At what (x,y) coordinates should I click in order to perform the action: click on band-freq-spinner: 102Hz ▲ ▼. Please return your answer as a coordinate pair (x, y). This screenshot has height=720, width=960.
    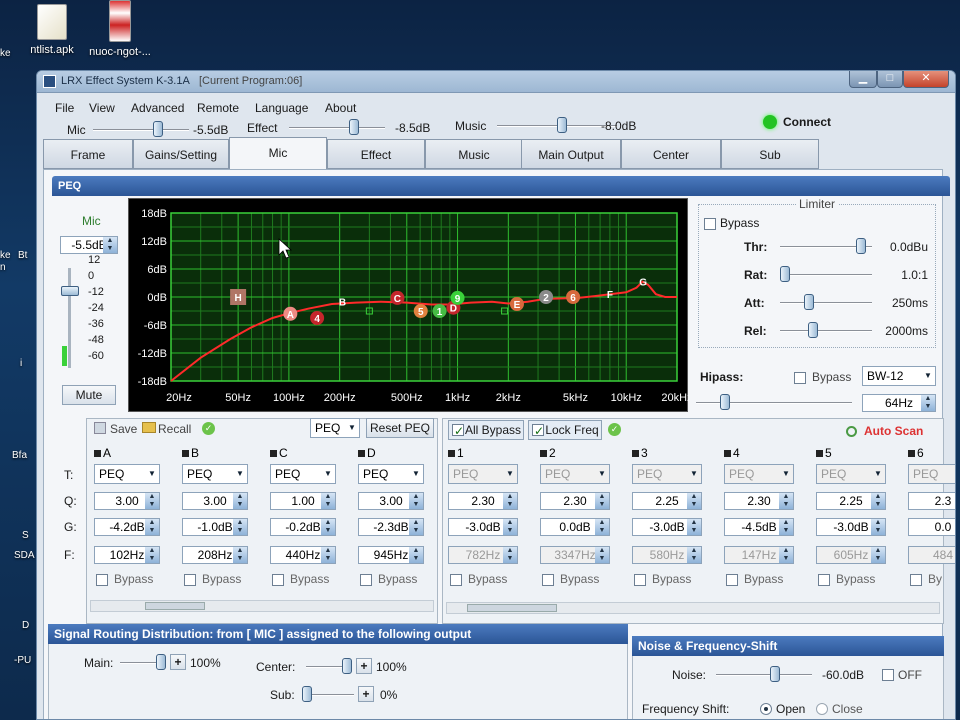
    Looking at the image, I should click on (127, 555).